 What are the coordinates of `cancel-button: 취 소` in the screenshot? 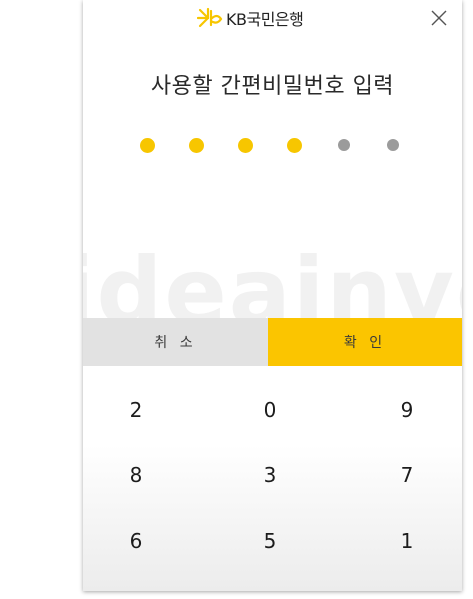 It's located at (175, 342).